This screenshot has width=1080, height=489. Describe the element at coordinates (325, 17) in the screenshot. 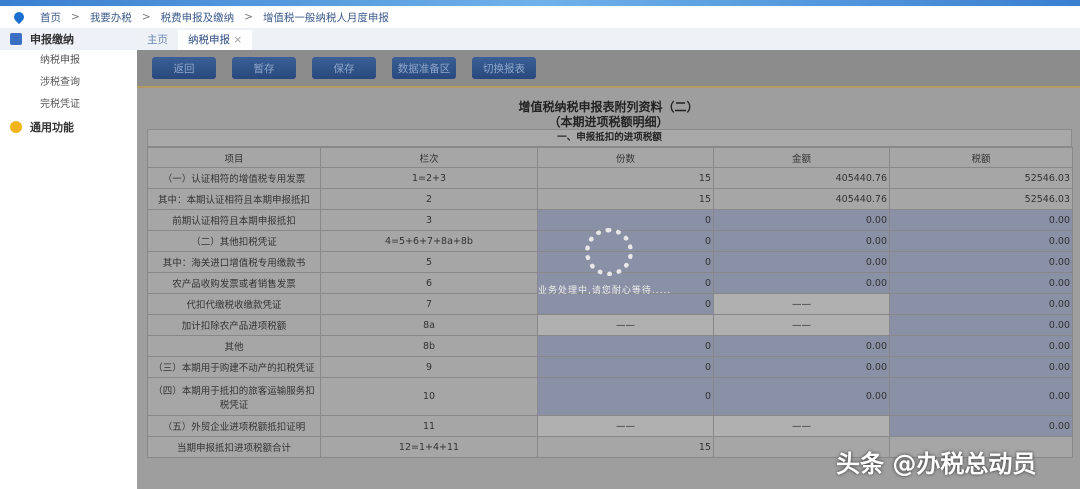

I see `breadcrumb-current: 增值税一般纳税人月度申报` at that location.